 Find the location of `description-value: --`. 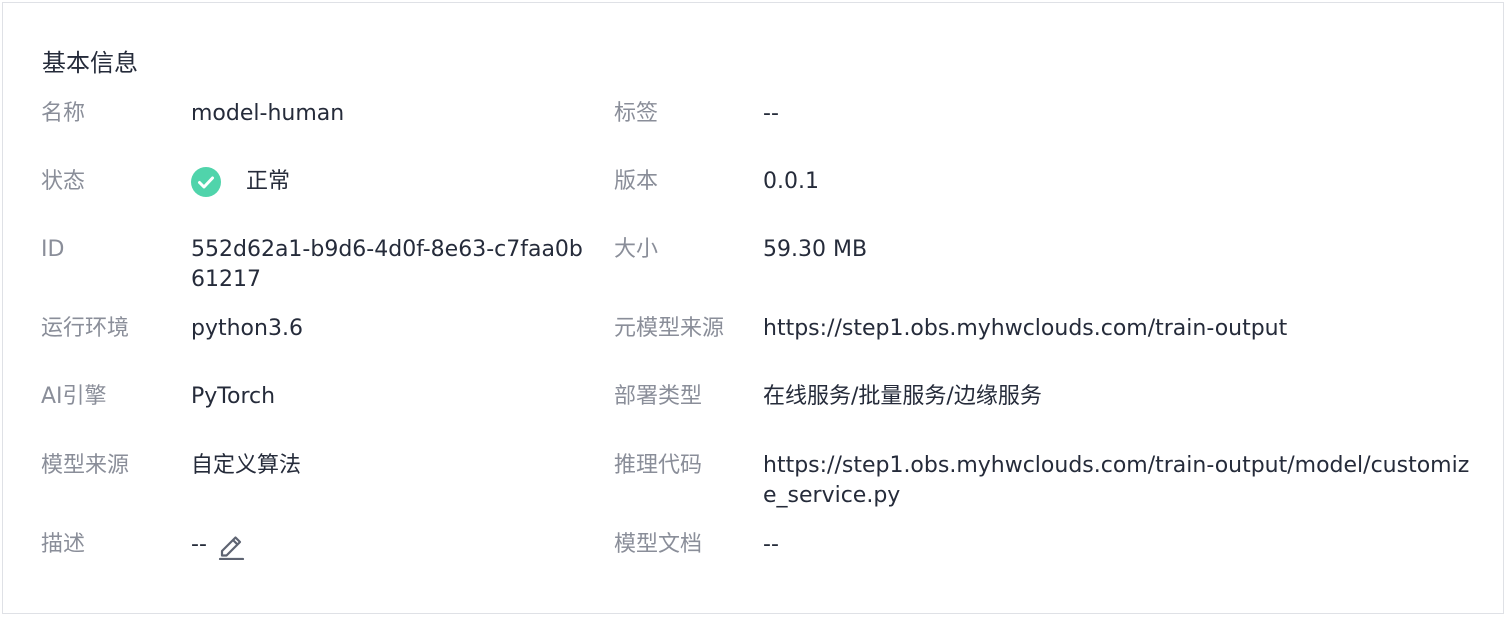

description-value: -- is located at coordinates (199, 544).